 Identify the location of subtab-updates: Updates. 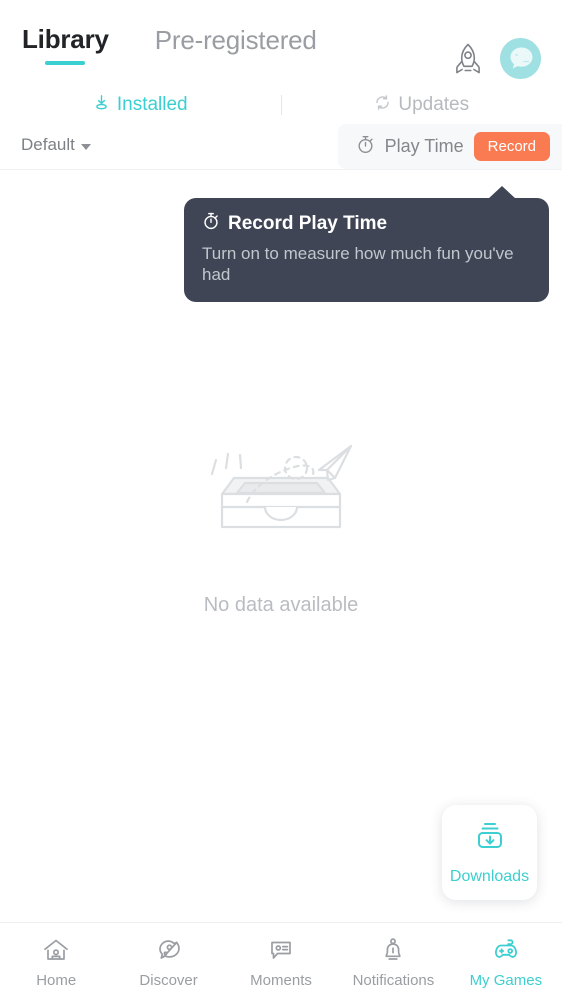
(422, 105).